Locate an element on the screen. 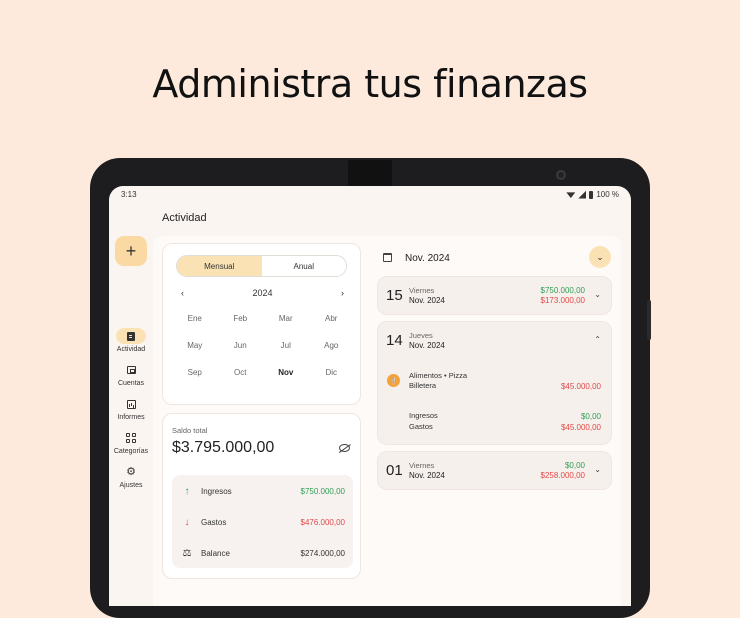 Image resolution: width=740 pixels, height=618 pixels. scale-icon: ⚖ is located at coordinates (187, 553).